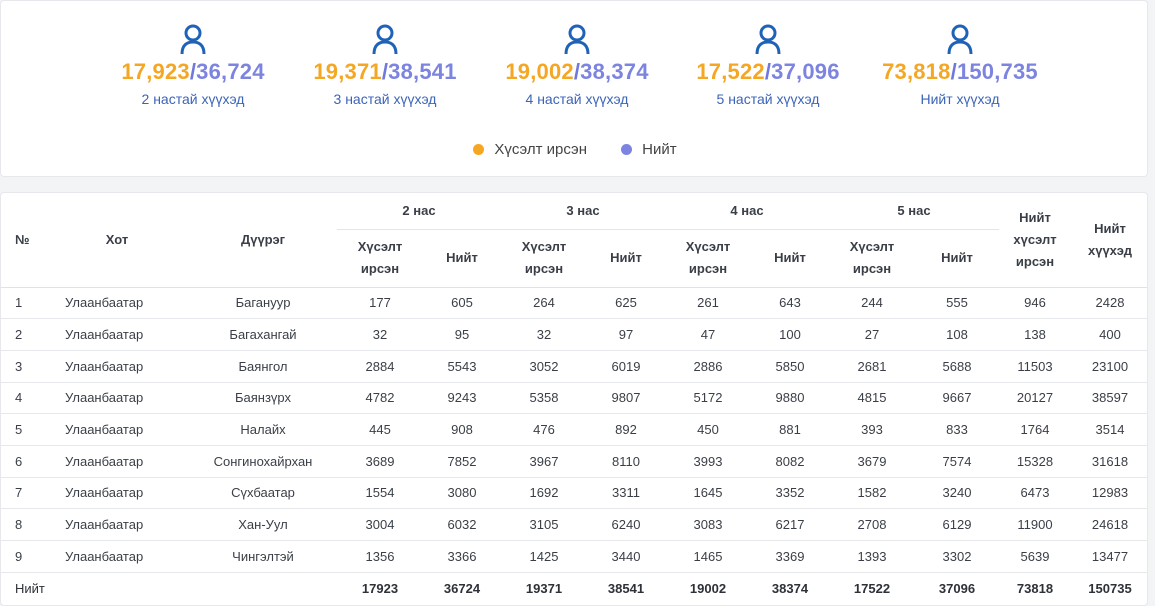  What do you see at coordinates (380, 366) in the screenshot?
I see `table-cell: 2884` at bounding box center [380, 366].